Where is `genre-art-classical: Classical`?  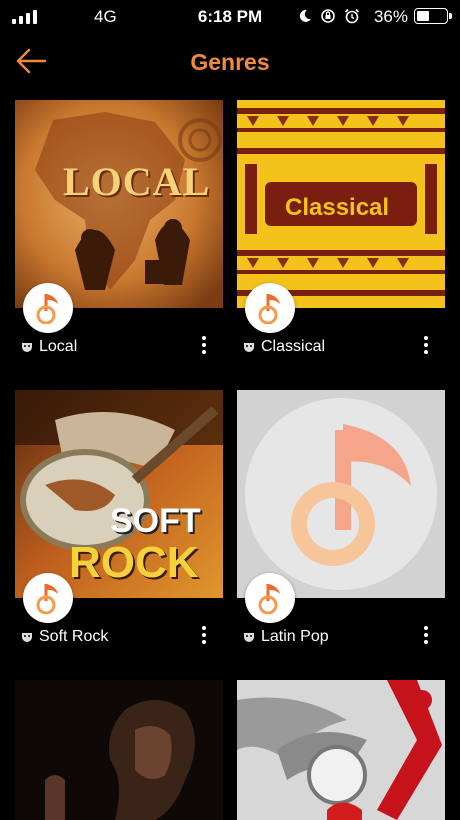
genre-art-classical: Classical is located at coordinates (341, 204).